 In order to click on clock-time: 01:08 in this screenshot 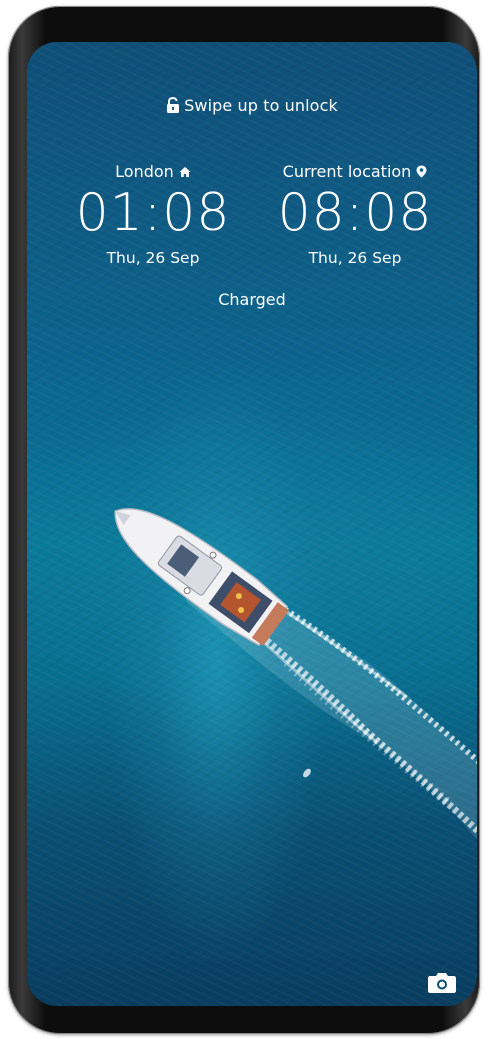, I will do `click(153, 213)`.